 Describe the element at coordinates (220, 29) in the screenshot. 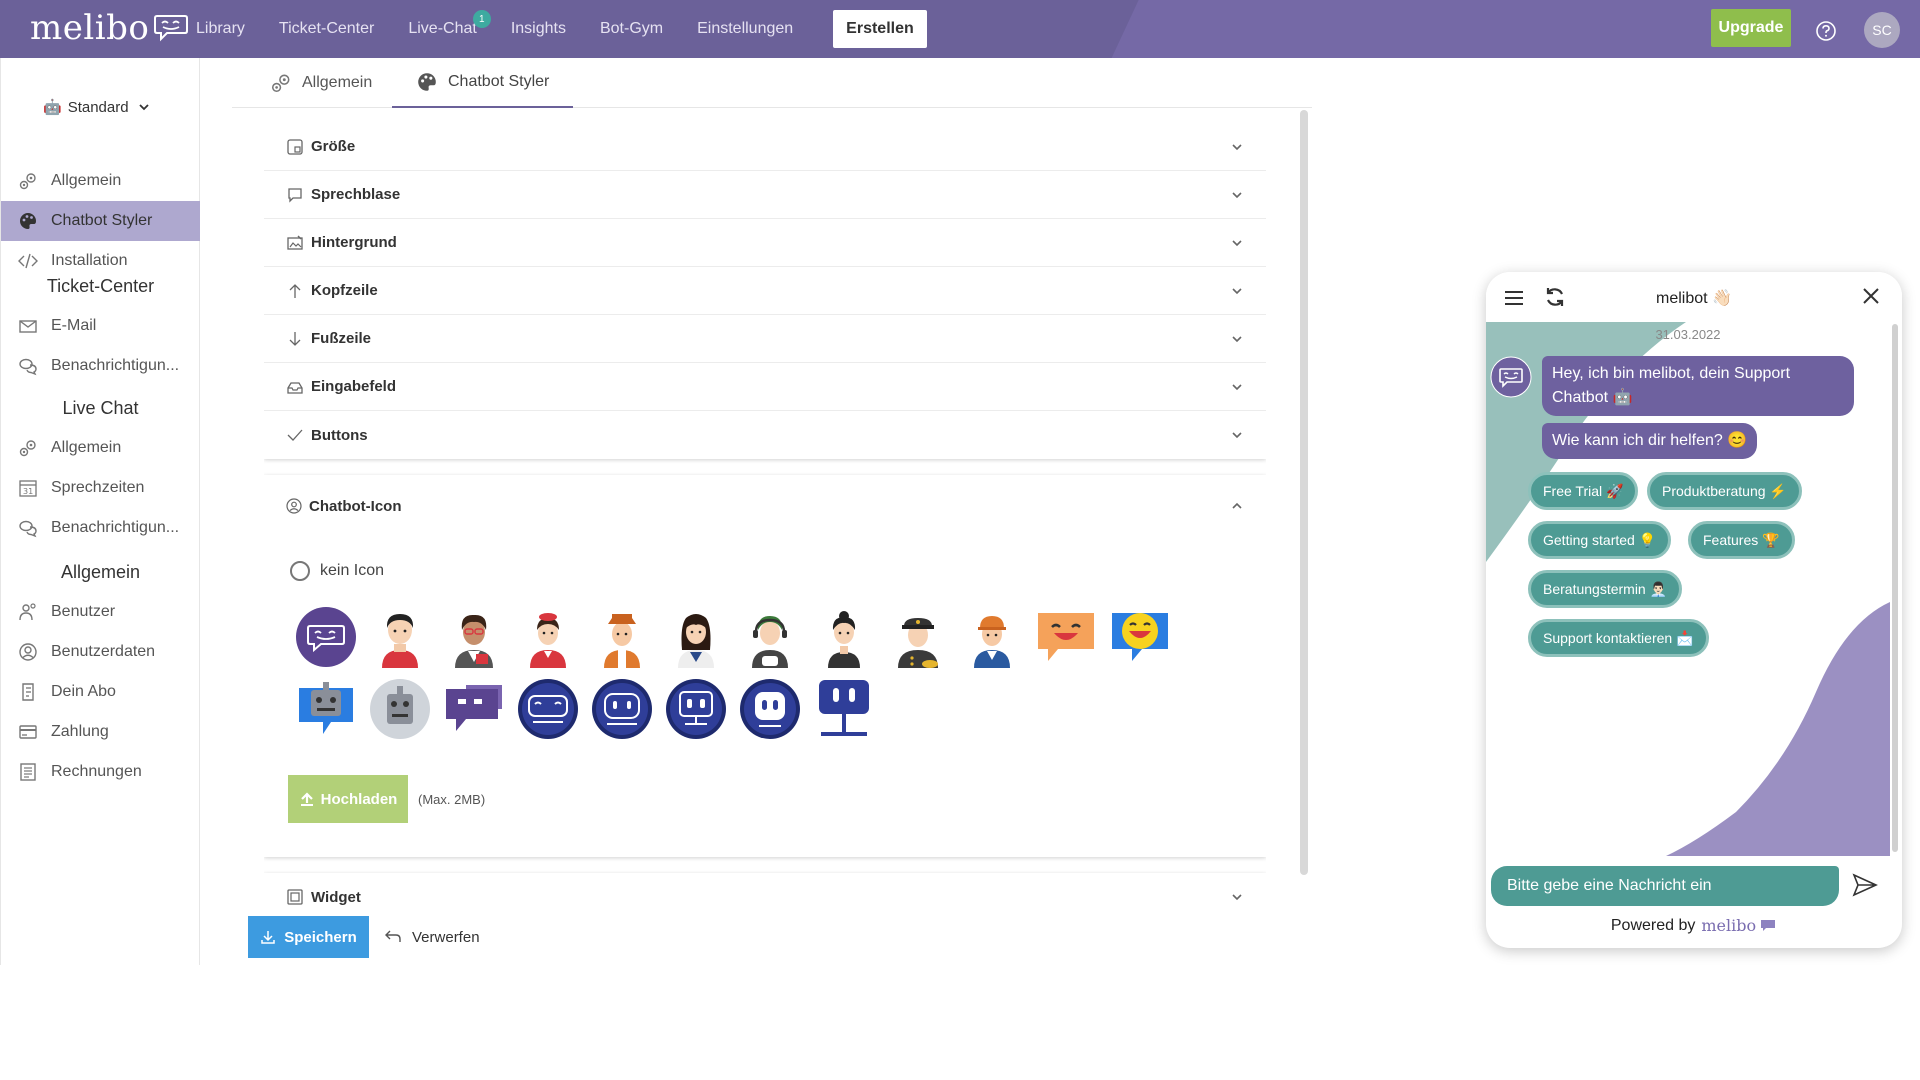

I see `nav-library: Library` at that location.